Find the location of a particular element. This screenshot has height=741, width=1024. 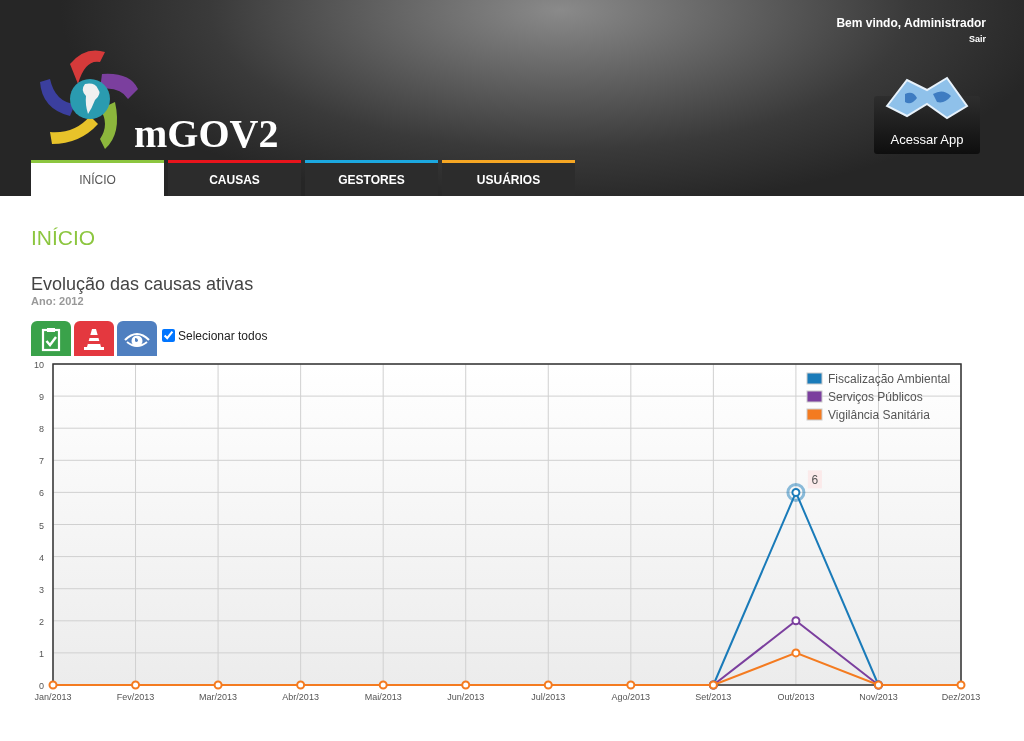

legend-label: Serviços Públicos is located at coordinates (875, 397).